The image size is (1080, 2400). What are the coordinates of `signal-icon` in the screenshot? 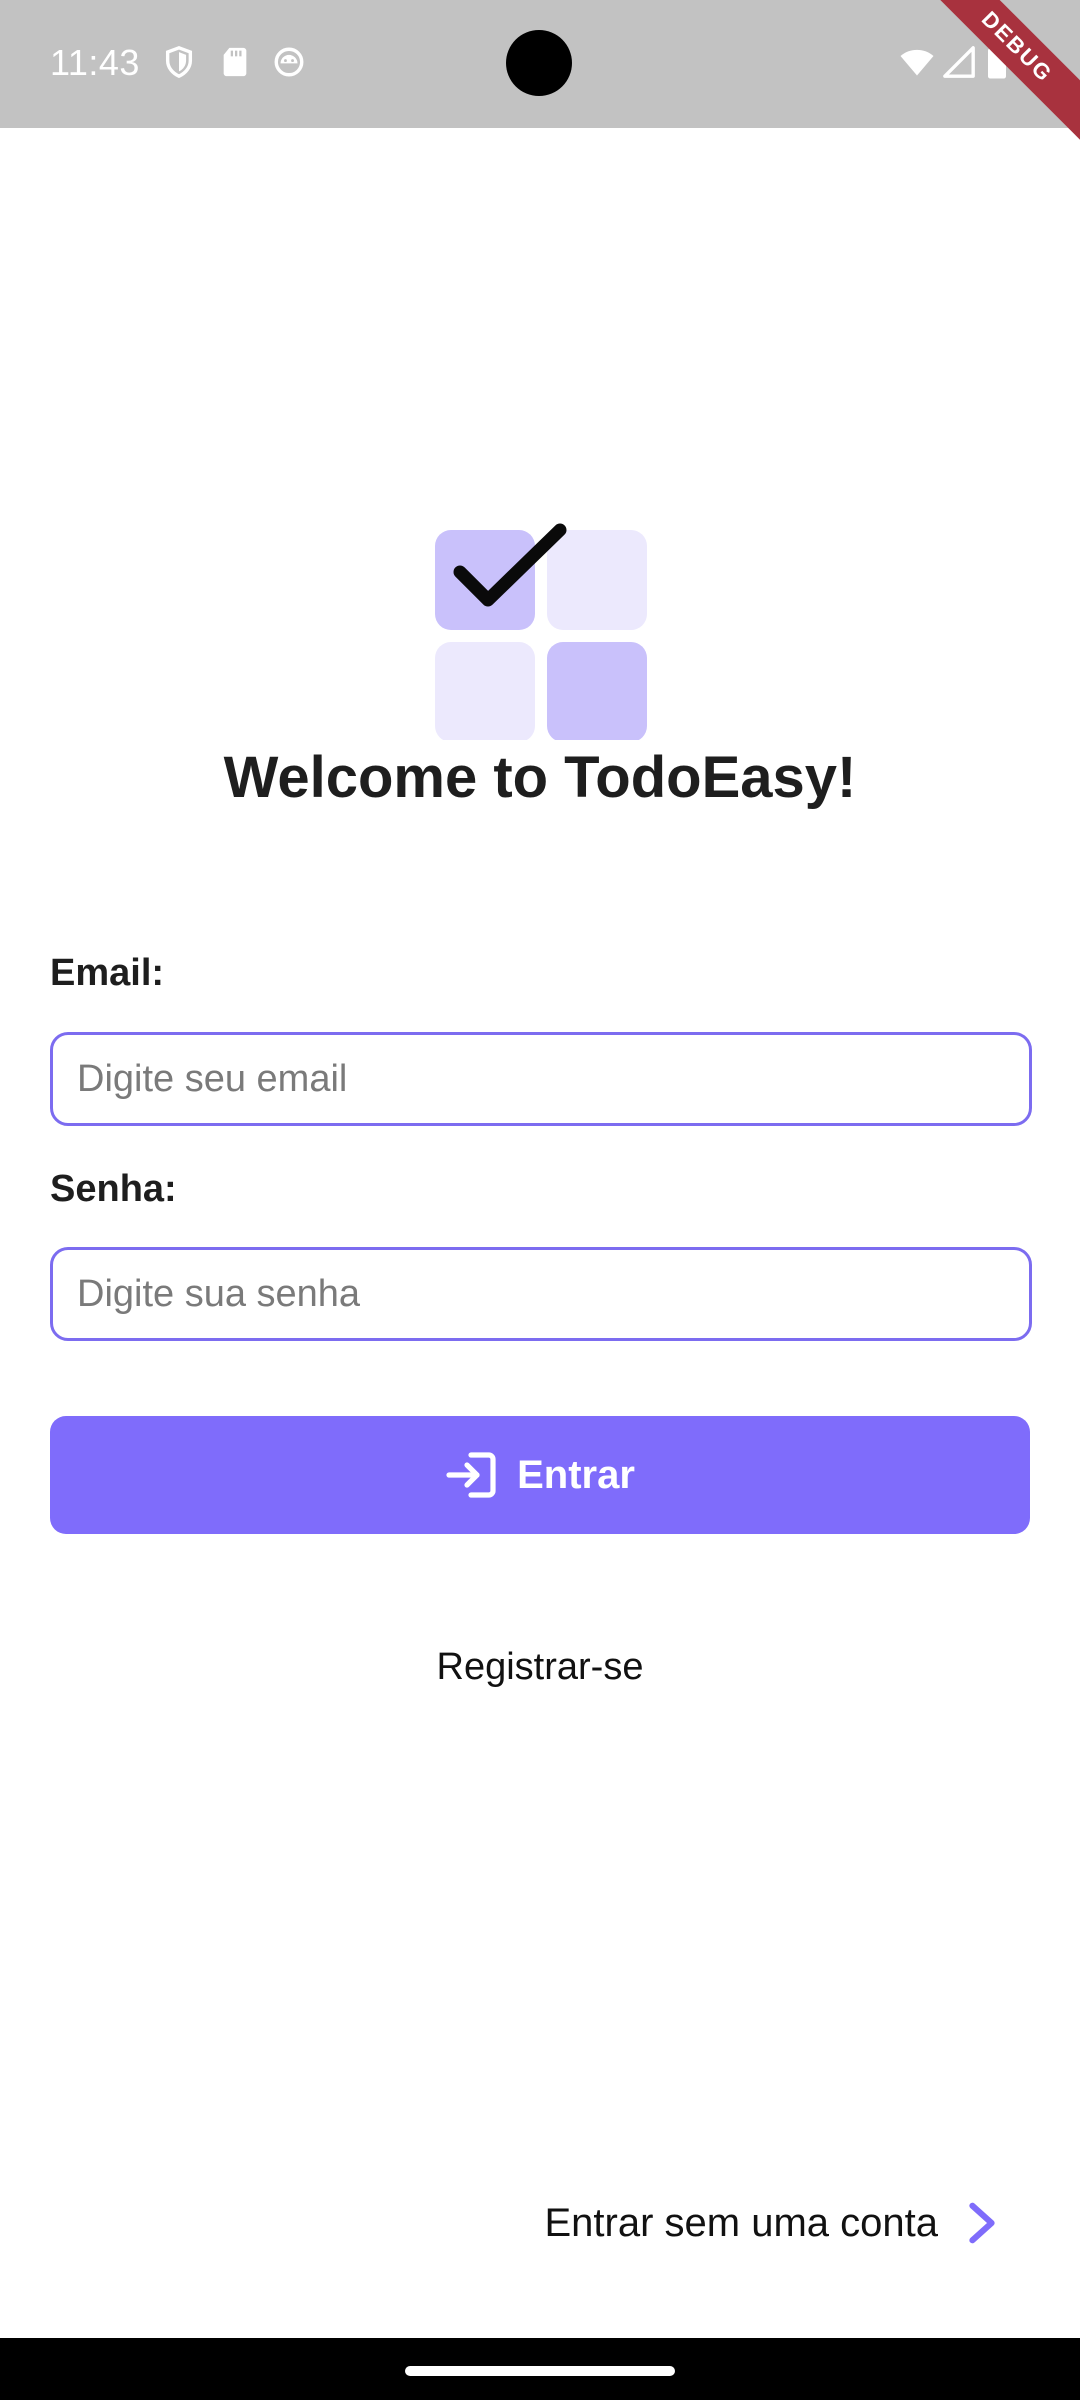 It's located at (959, 62).